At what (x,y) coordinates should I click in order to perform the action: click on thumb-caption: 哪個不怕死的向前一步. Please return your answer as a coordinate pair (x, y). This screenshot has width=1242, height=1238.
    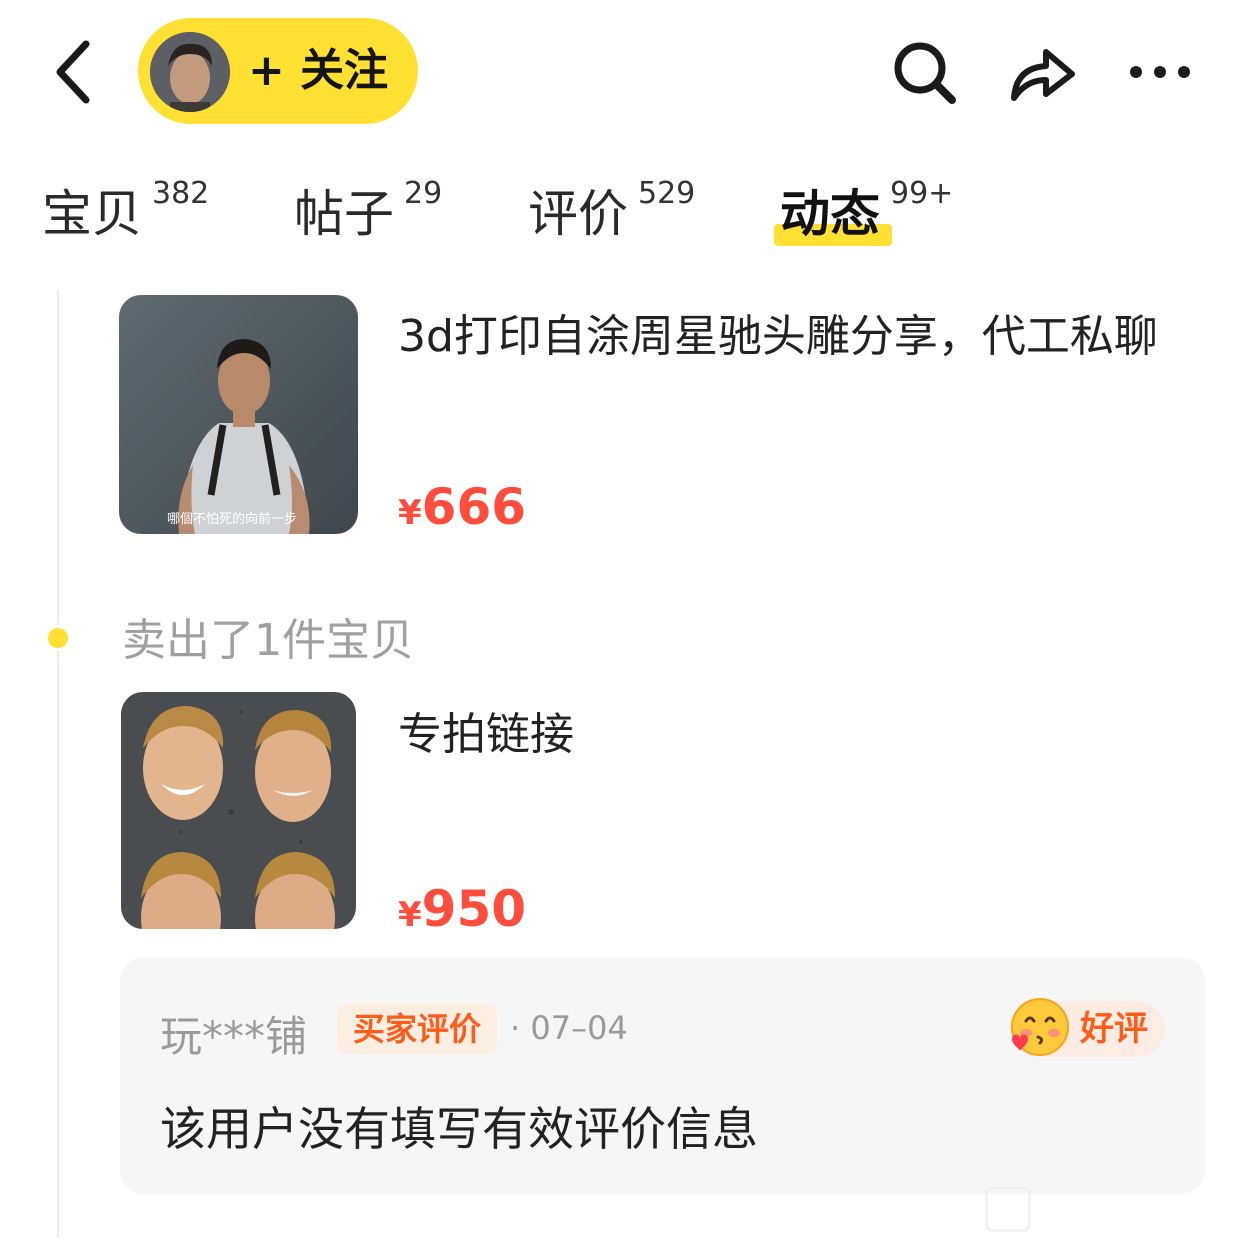
    Looking at the image, I should click on (232, 519).